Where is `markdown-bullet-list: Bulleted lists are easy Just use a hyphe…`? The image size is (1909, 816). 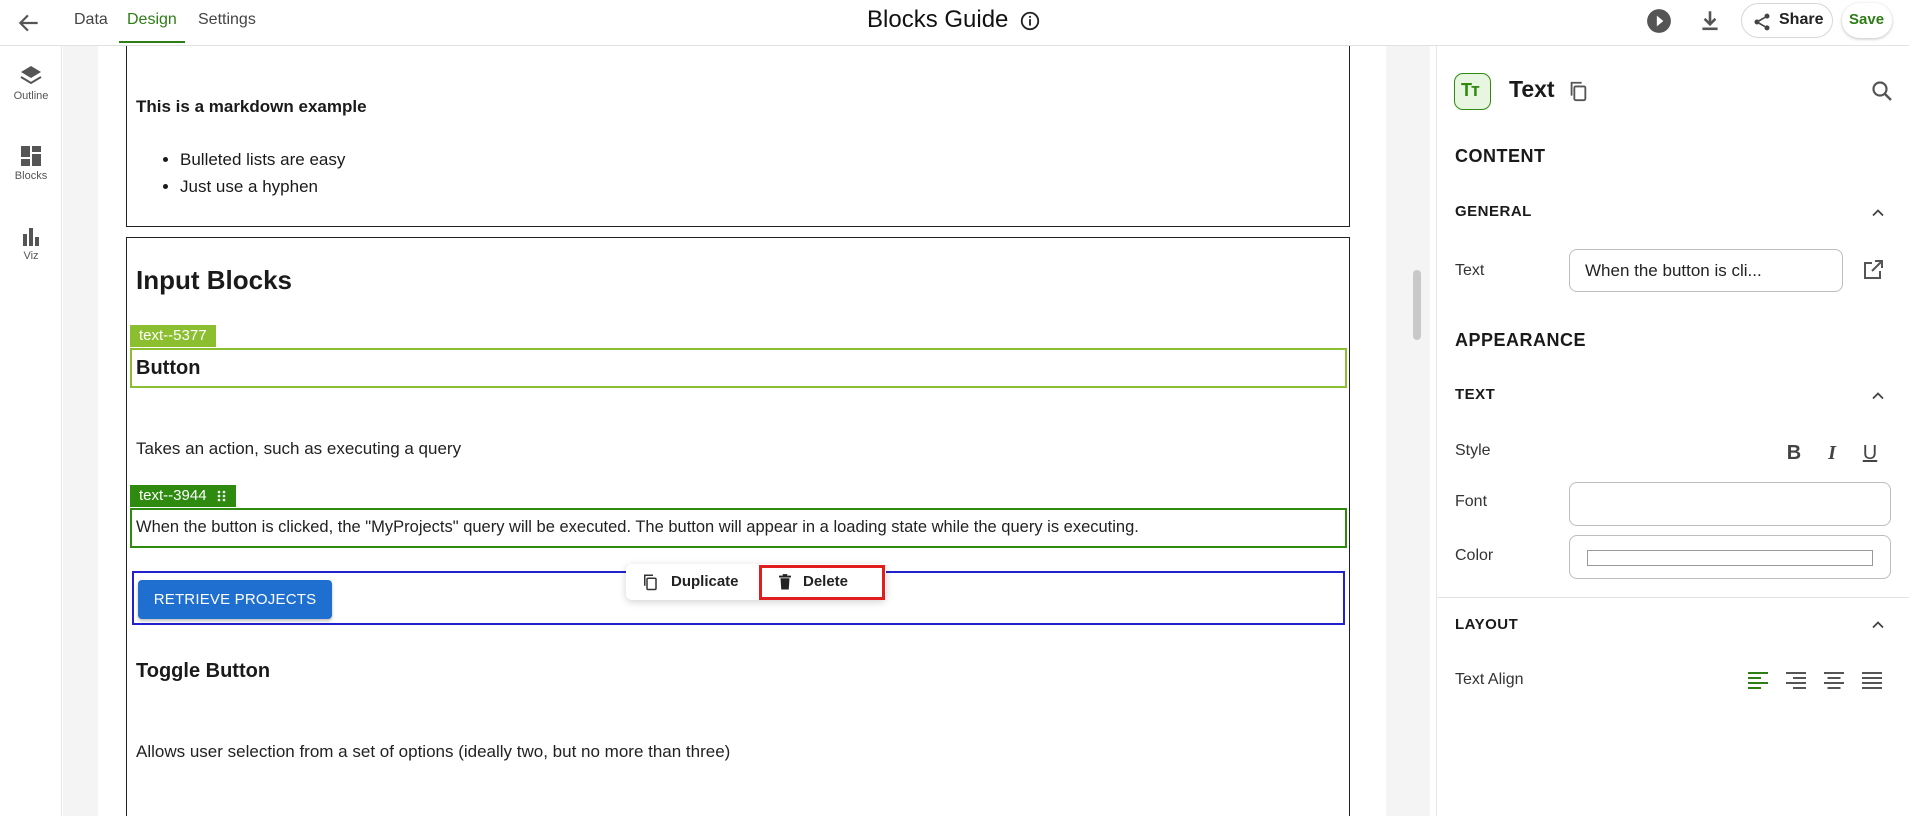 markdown-bullet-list: Bulleted lists are easy Just use a hyphe… is located at coordinates (262, 173).